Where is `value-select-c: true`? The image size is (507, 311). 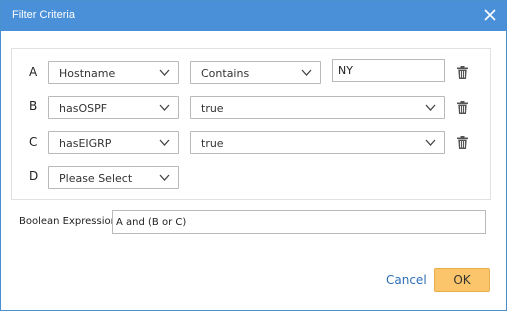
value-select-c: true is located at coordinates (317, 142).